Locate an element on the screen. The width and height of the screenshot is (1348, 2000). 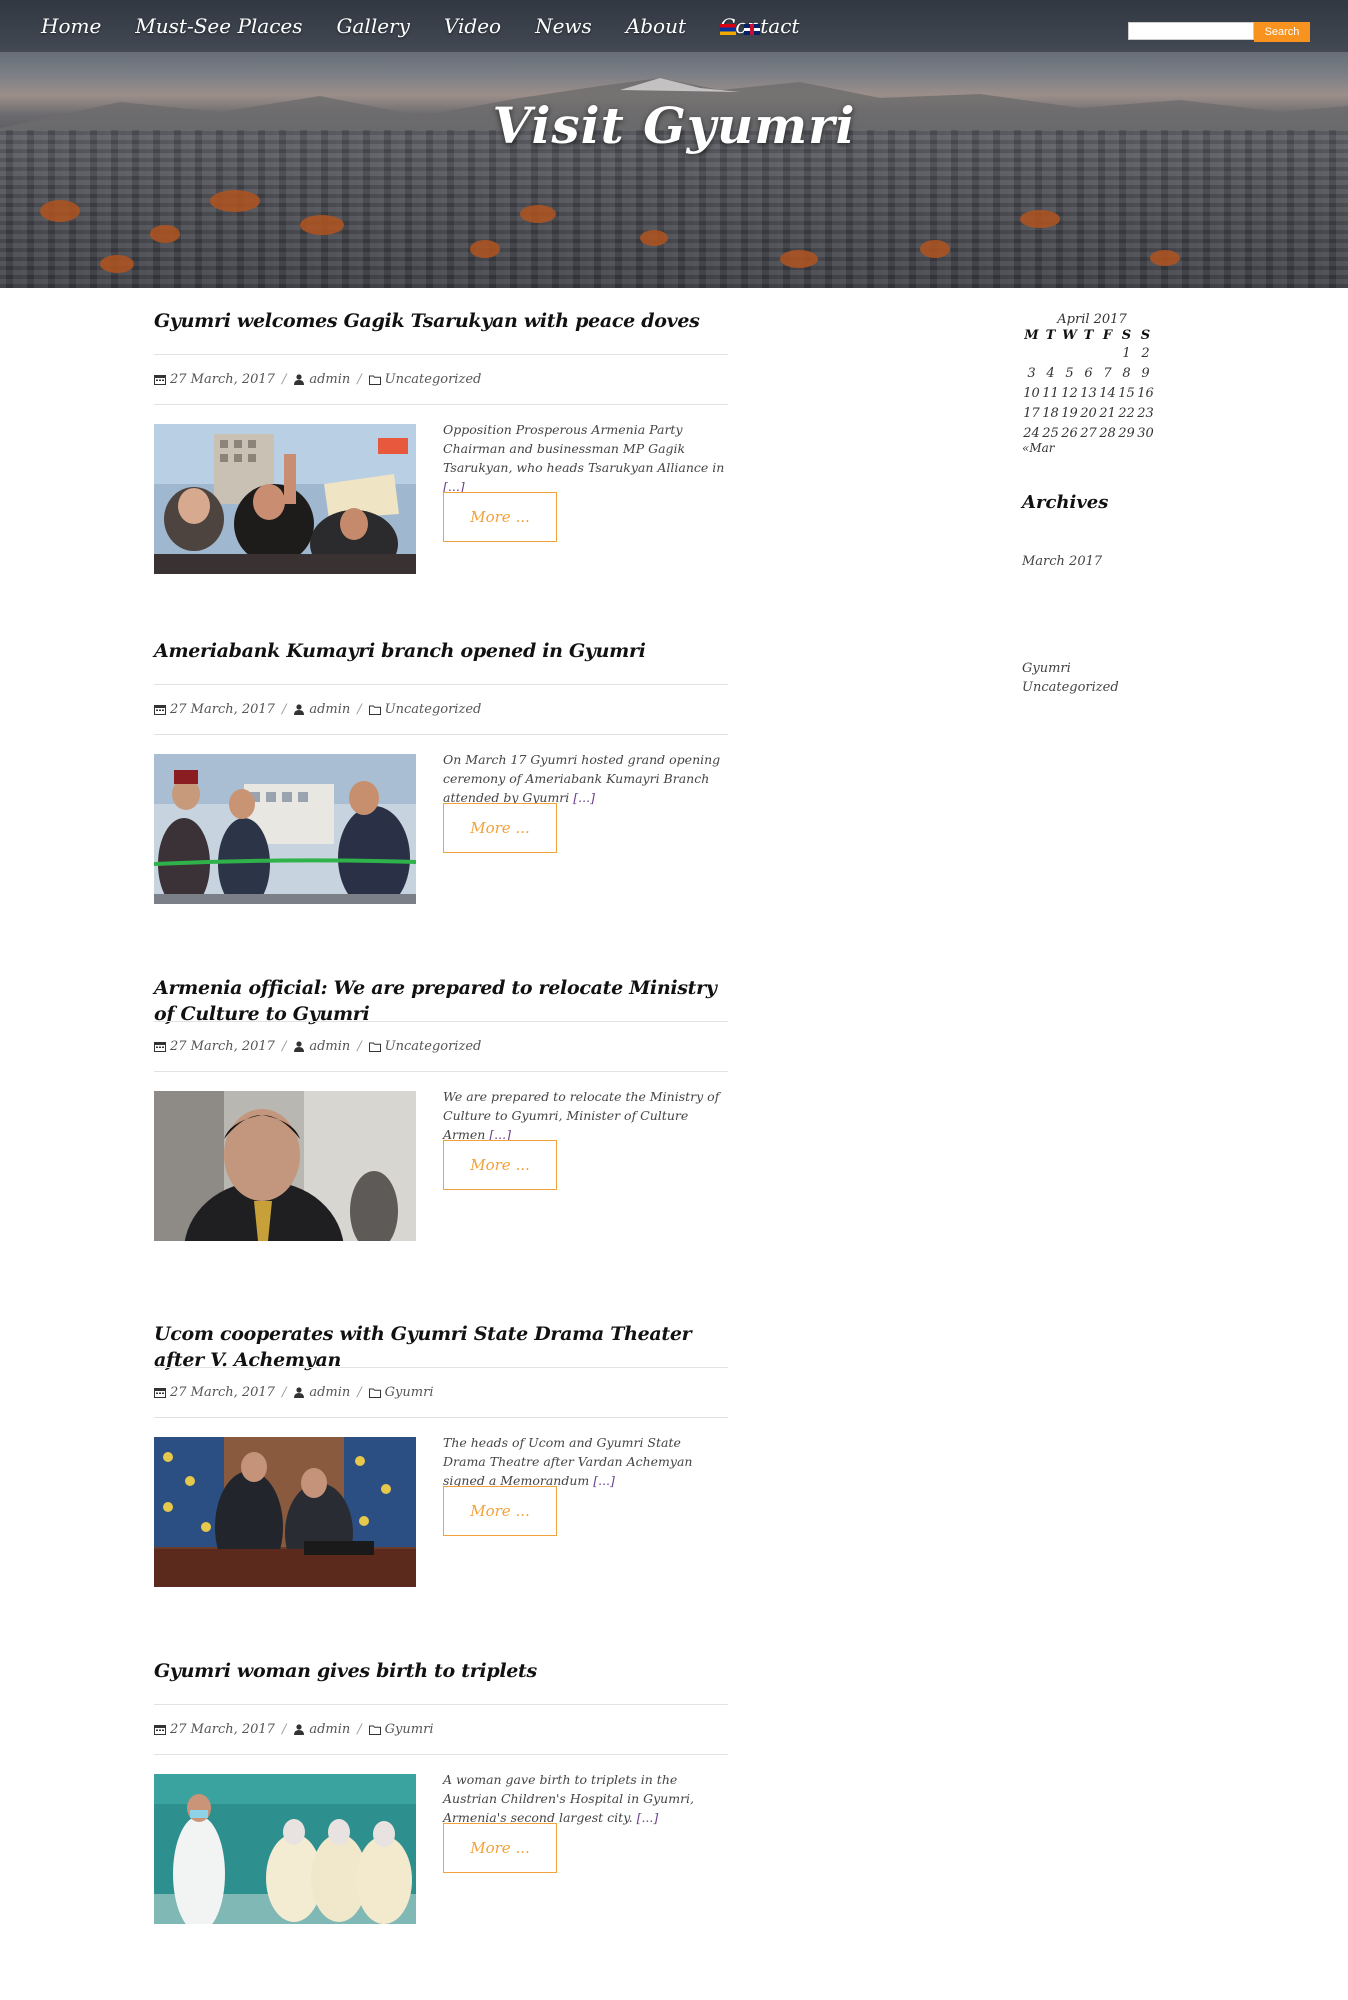
calendar-day: 23 is located at coordinates (1145, 413).